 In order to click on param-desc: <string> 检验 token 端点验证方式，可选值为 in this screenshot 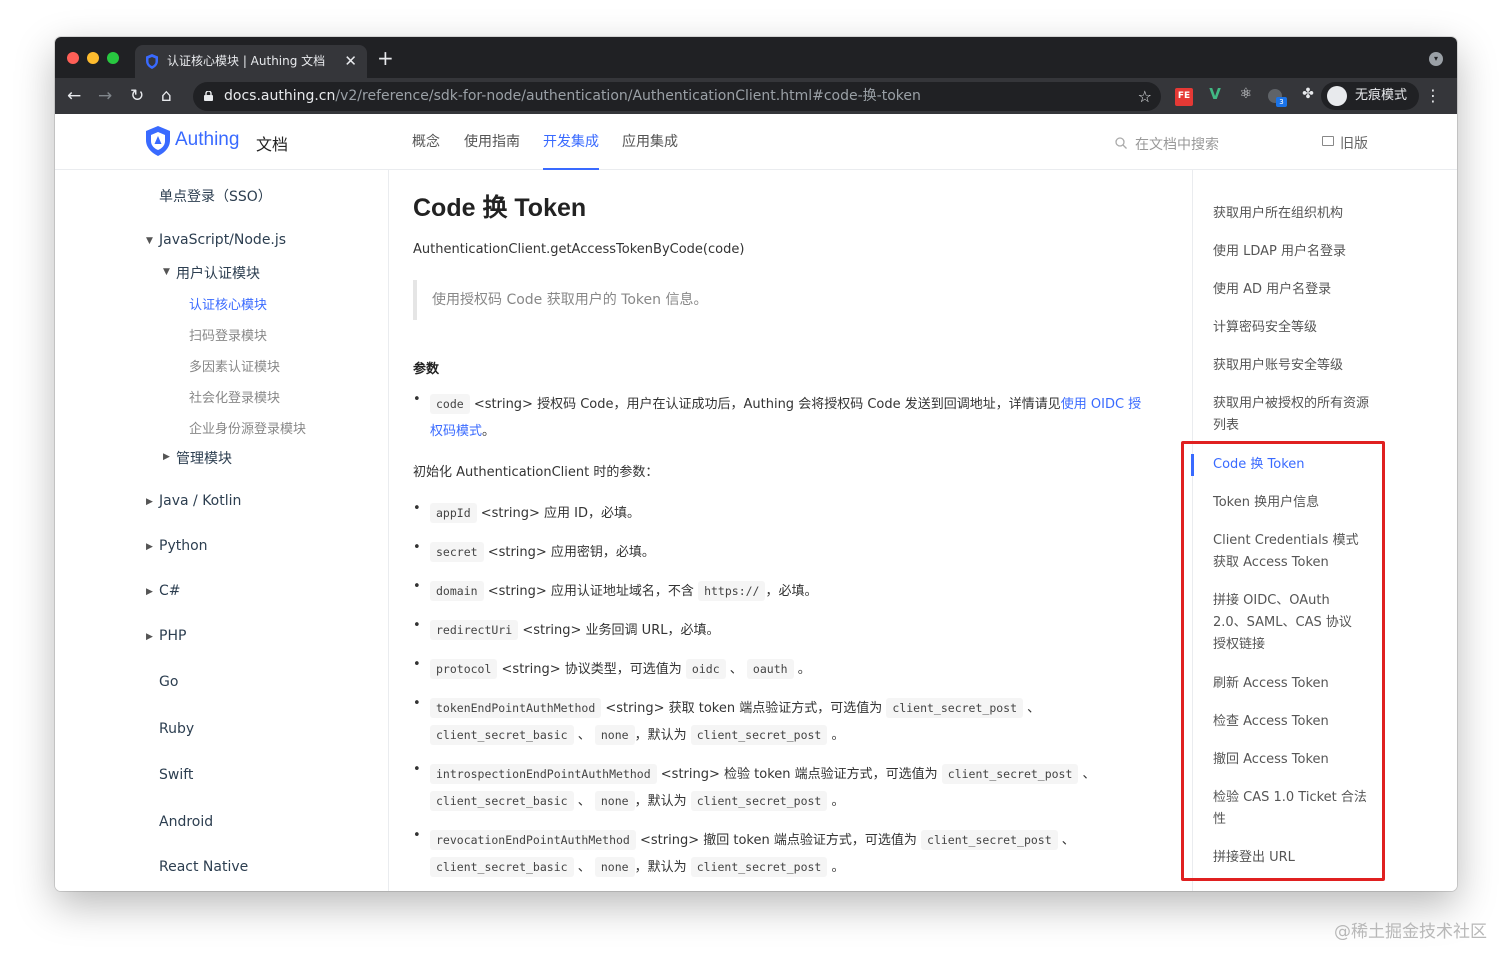, I will do `click(799, 774)`.